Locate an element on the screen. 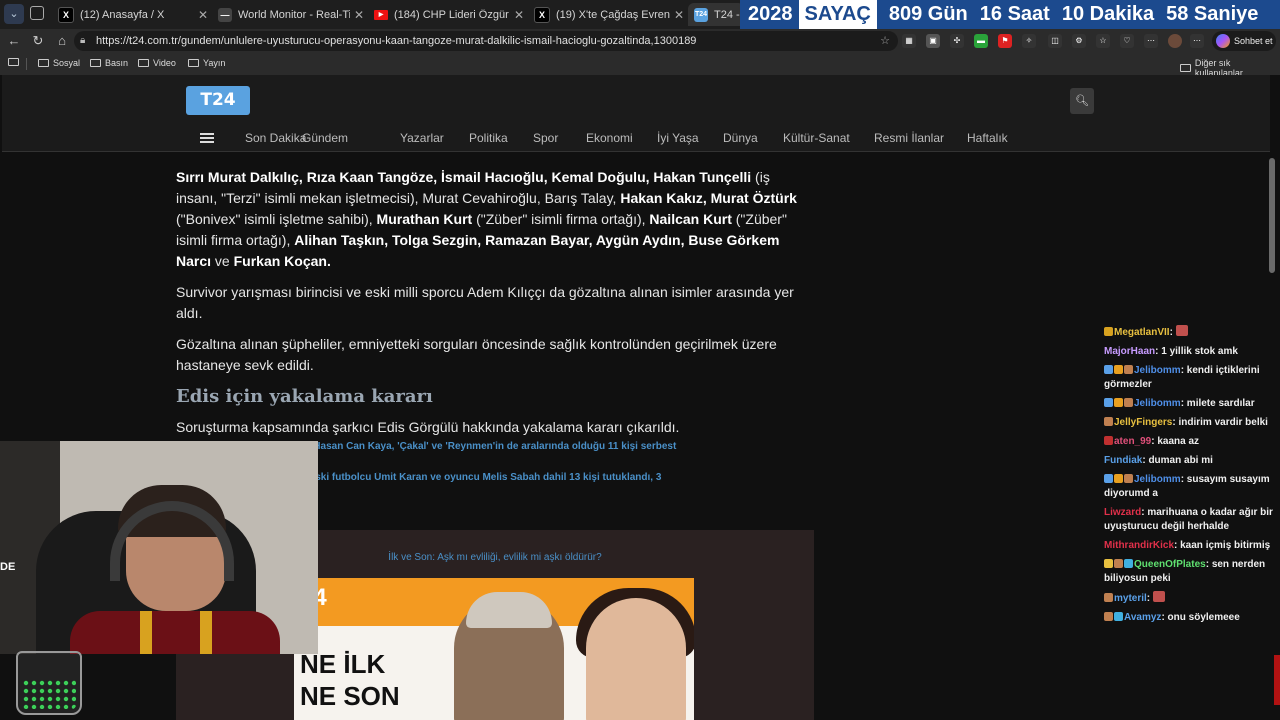  tab-world-monitor: — World Monitor - Real-Time Global ✕ is located at coordinates (290, 14).